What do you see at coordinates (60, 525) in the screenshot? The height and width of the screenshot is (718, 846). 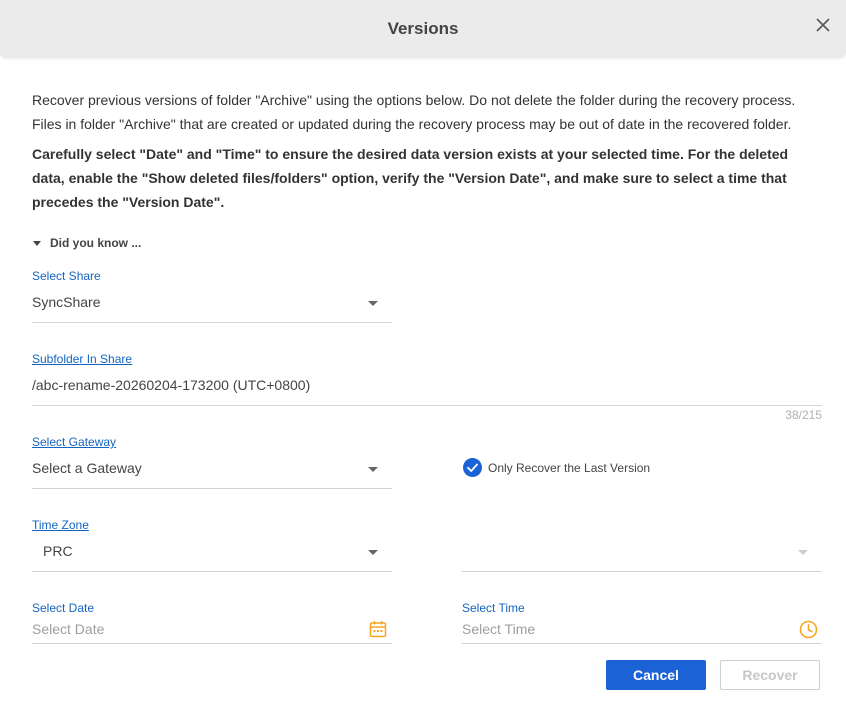 I see `timezone-label: Time Zone` at bounding box center [60, 525].